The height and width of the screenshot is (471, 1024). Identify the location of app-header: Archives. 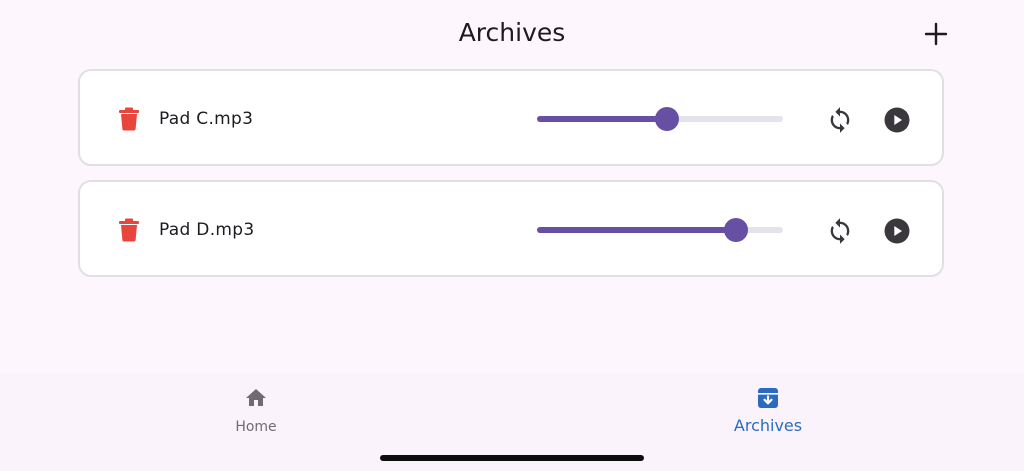
(512, 34).